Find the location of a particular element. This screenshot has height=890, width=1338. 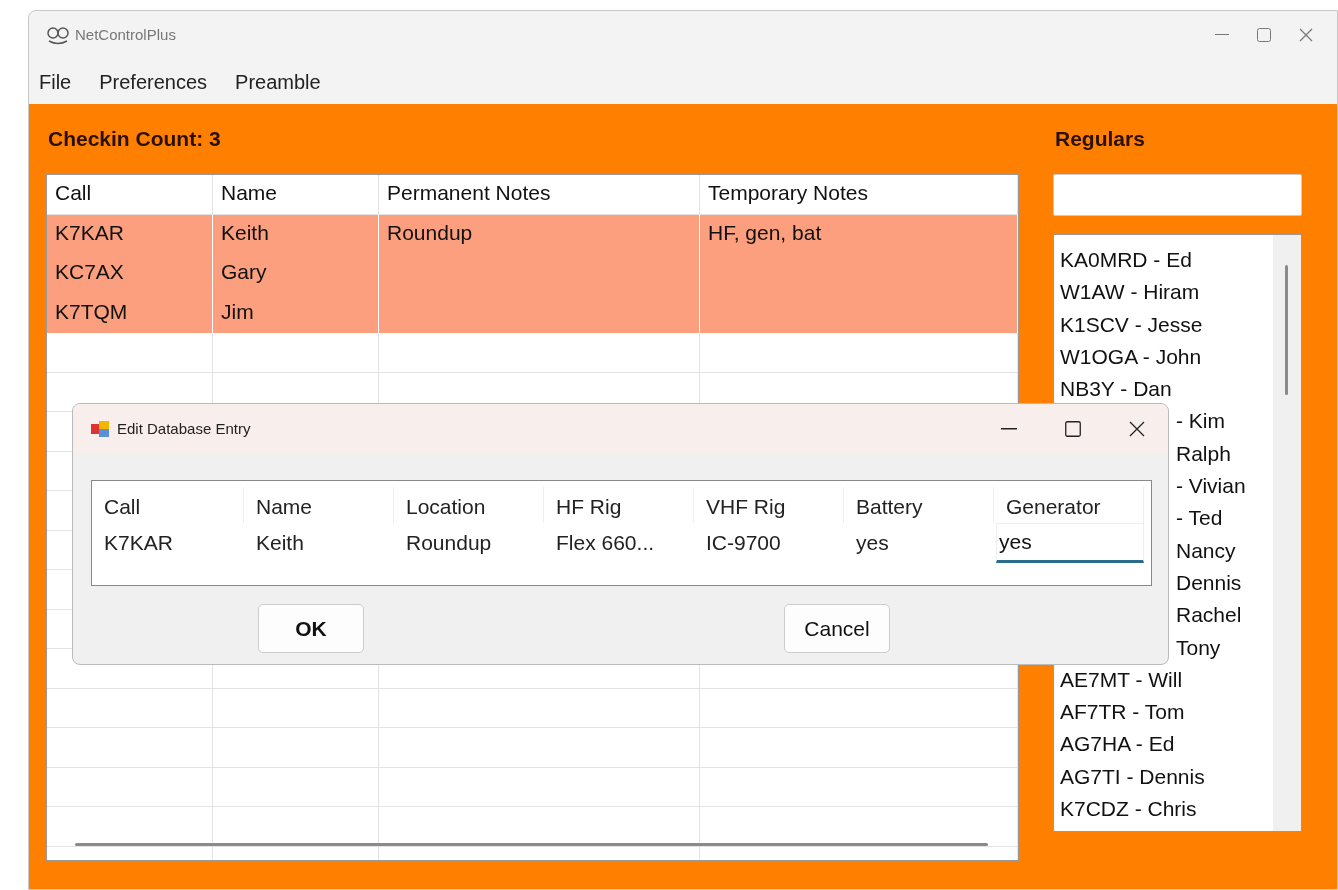

list-item: AG7TI - Dennis is located at coordinates (1166, 777).